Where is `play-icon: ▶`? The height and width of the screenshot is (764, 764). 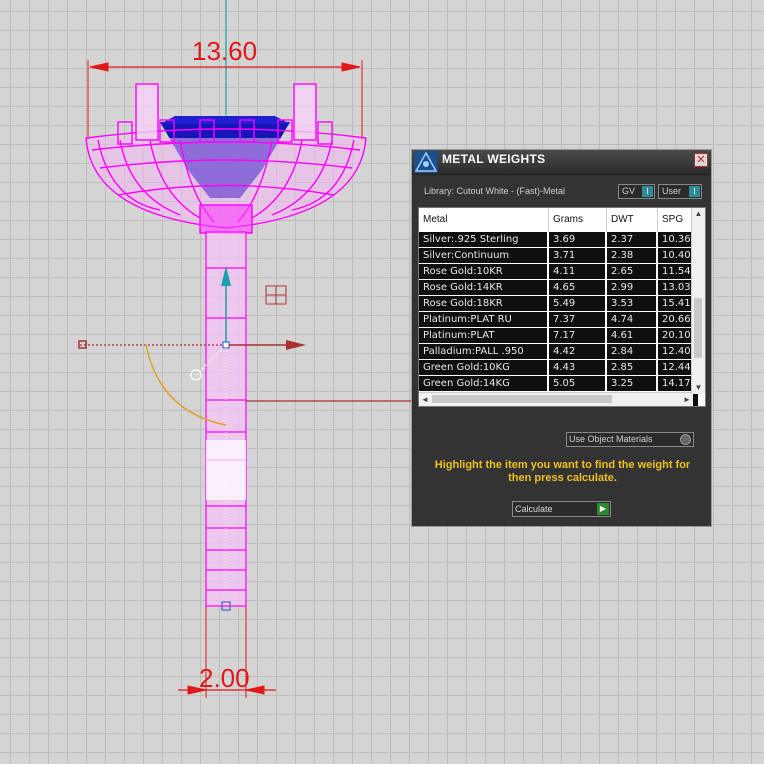 play-icon: ▶ is located at coordinates (603, 509).